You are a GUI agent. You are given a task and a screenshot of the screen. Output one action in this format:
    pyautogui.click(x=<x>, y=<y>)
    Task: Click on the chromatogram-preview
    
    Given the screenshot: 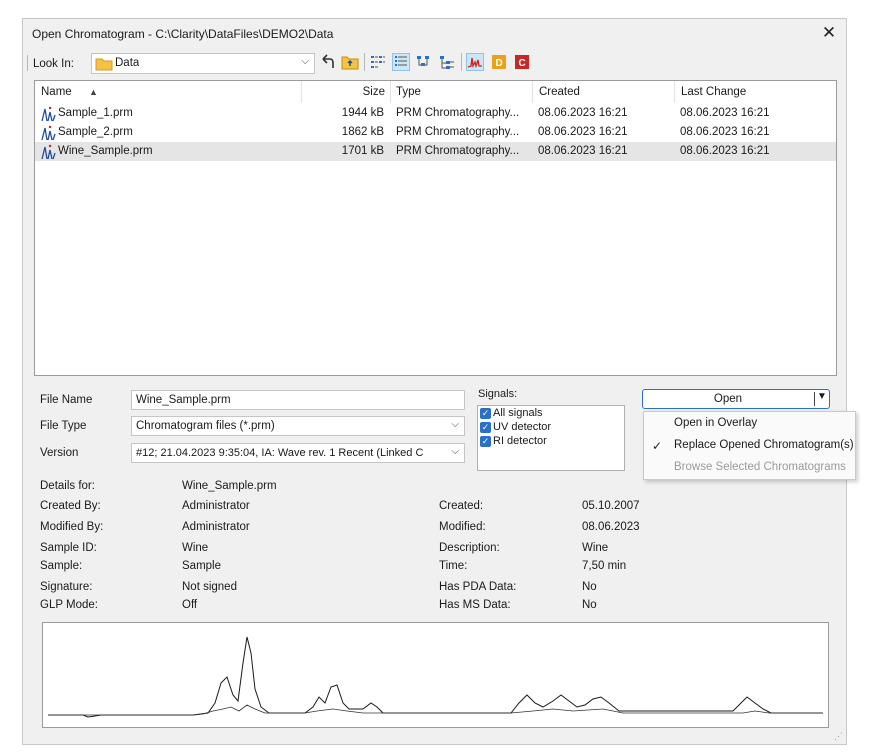 What is the action you would take?
    pyautogui.click(x=435, y=675)
    